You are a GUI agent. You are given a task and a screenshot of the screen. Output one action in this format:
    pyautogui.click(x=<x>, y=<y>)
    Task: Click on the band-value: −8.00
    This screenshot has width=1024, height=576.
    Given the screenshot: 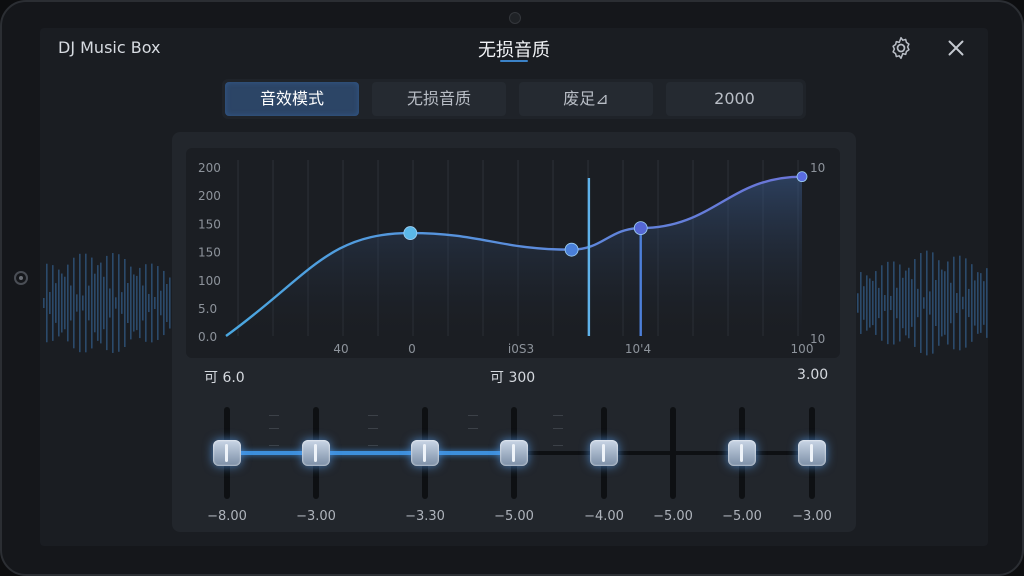 What is the action you would take?
    pyautogui.click(x=227, y=516)
    